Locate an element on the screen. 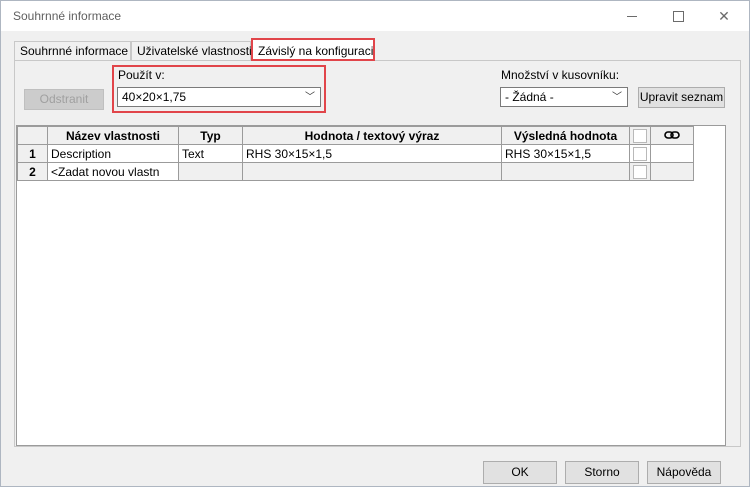 The width and height of the screenshot is (750, 487). property-name-cell: Description is located at coordinates (113, 153).